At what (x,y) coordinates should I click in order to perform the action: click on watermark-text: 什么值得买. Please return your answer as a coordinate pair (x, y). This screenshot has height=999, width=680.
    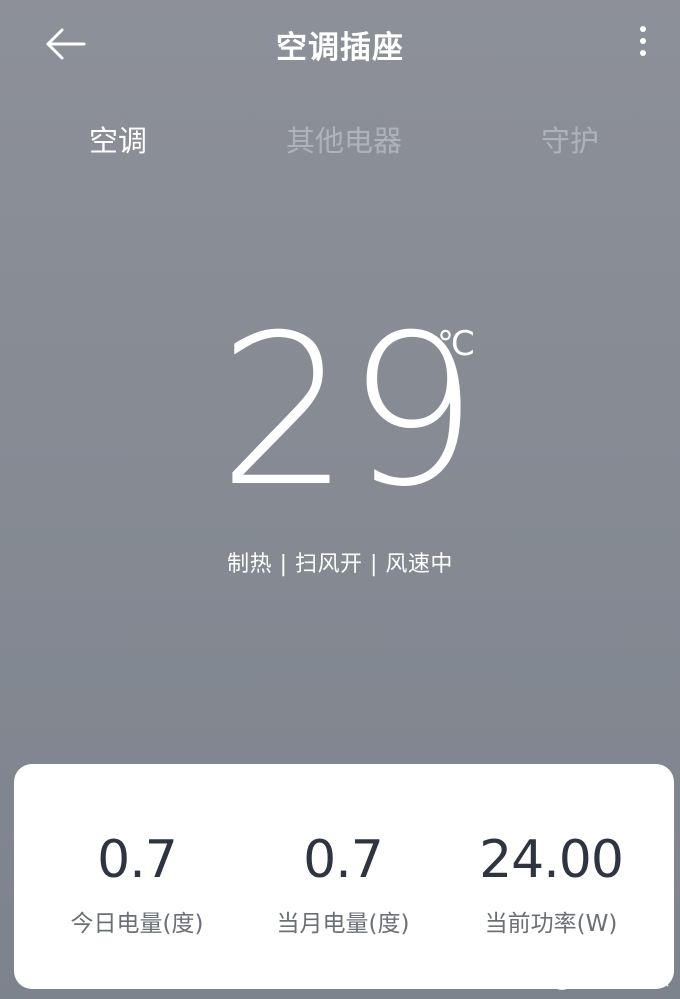
    Looking at the image, I should click on (625, 979).